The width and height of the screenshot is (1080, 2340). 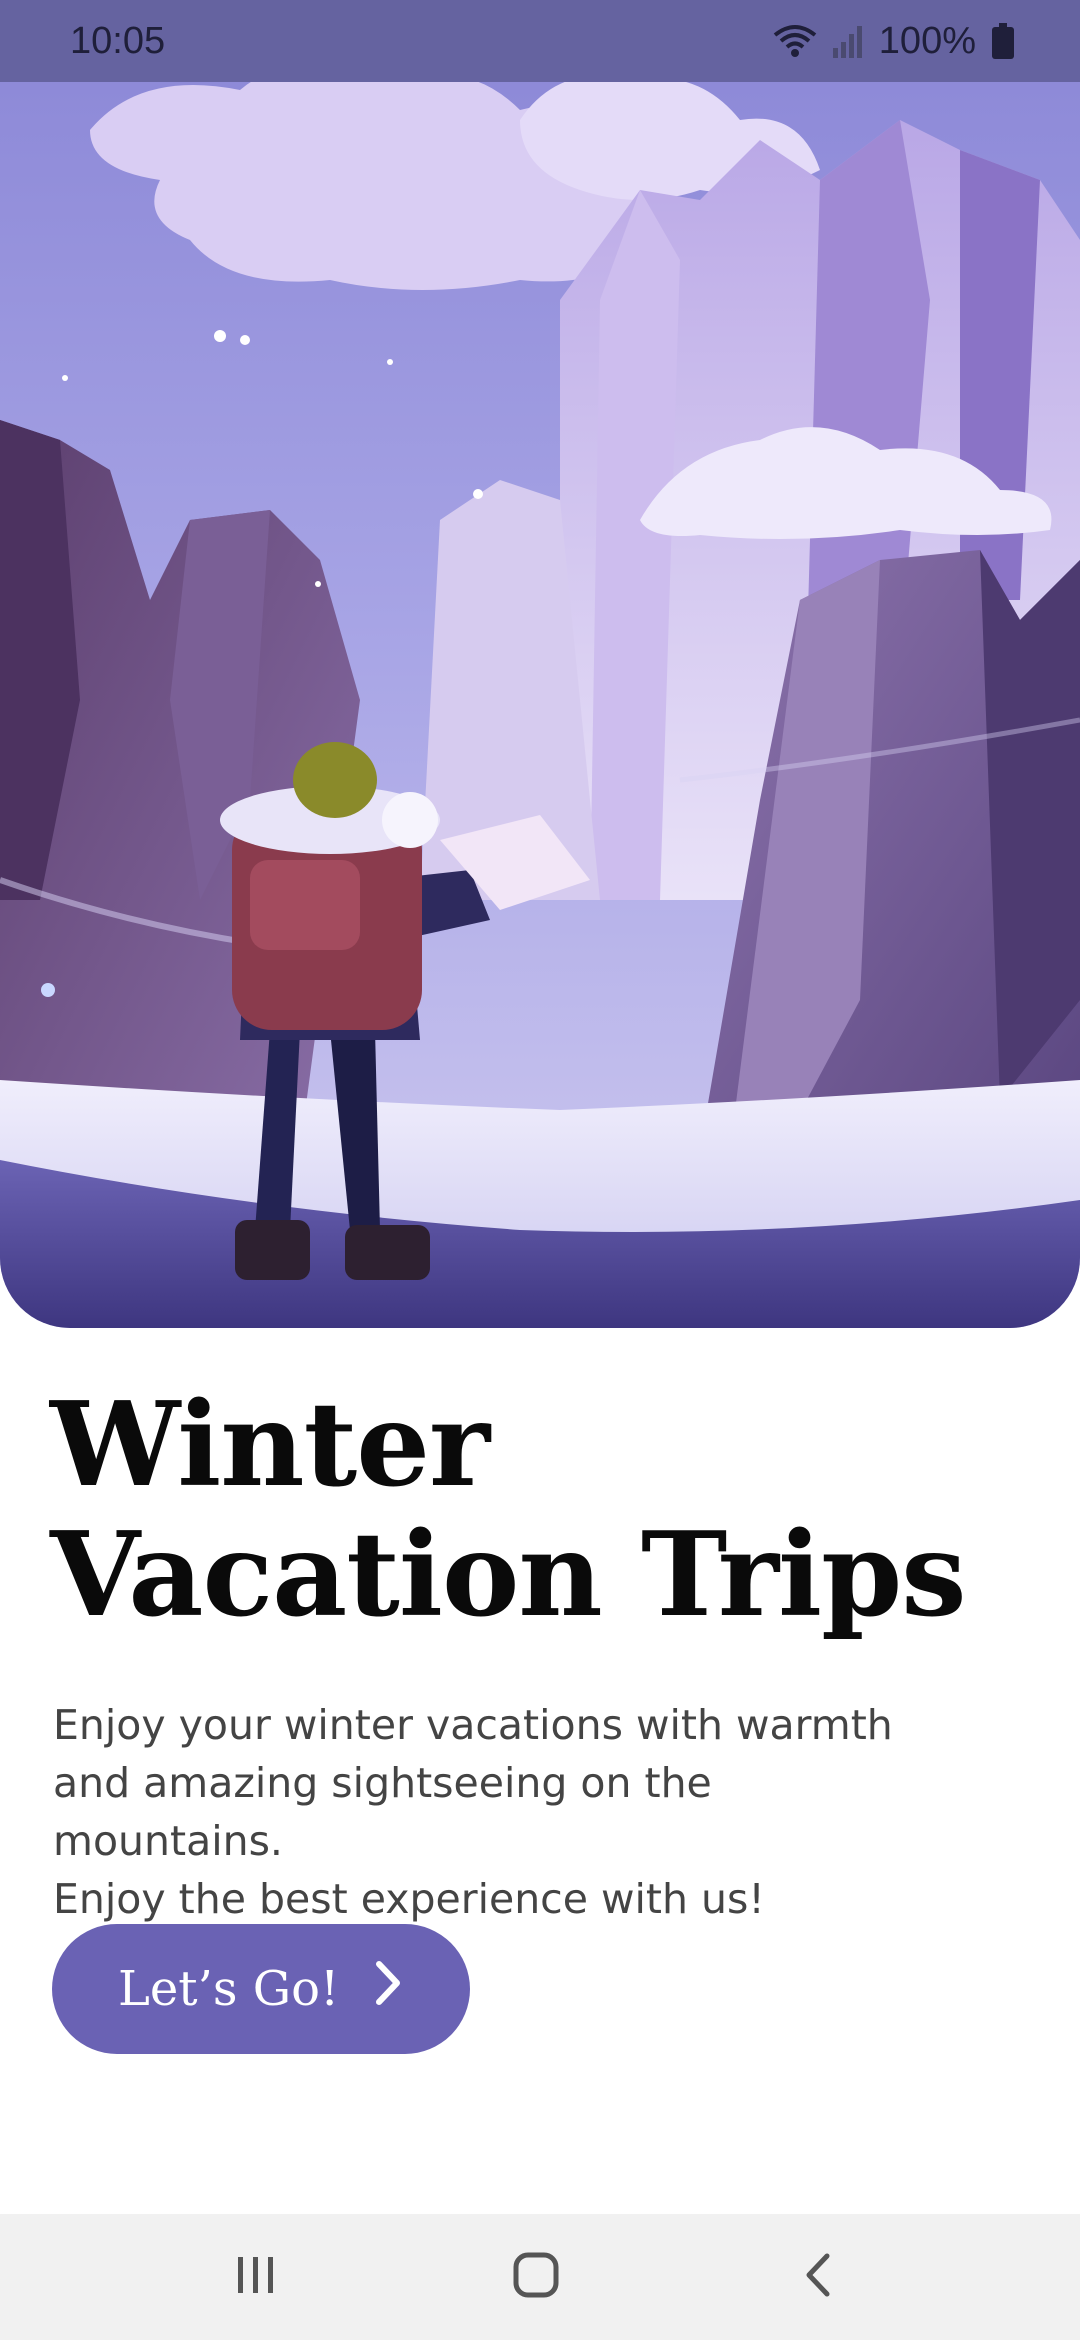 What do you see at coordinates (540, 41) in the screenshot?
I see `status-bar: 10:05 100%` at bounding box center [540, 41].